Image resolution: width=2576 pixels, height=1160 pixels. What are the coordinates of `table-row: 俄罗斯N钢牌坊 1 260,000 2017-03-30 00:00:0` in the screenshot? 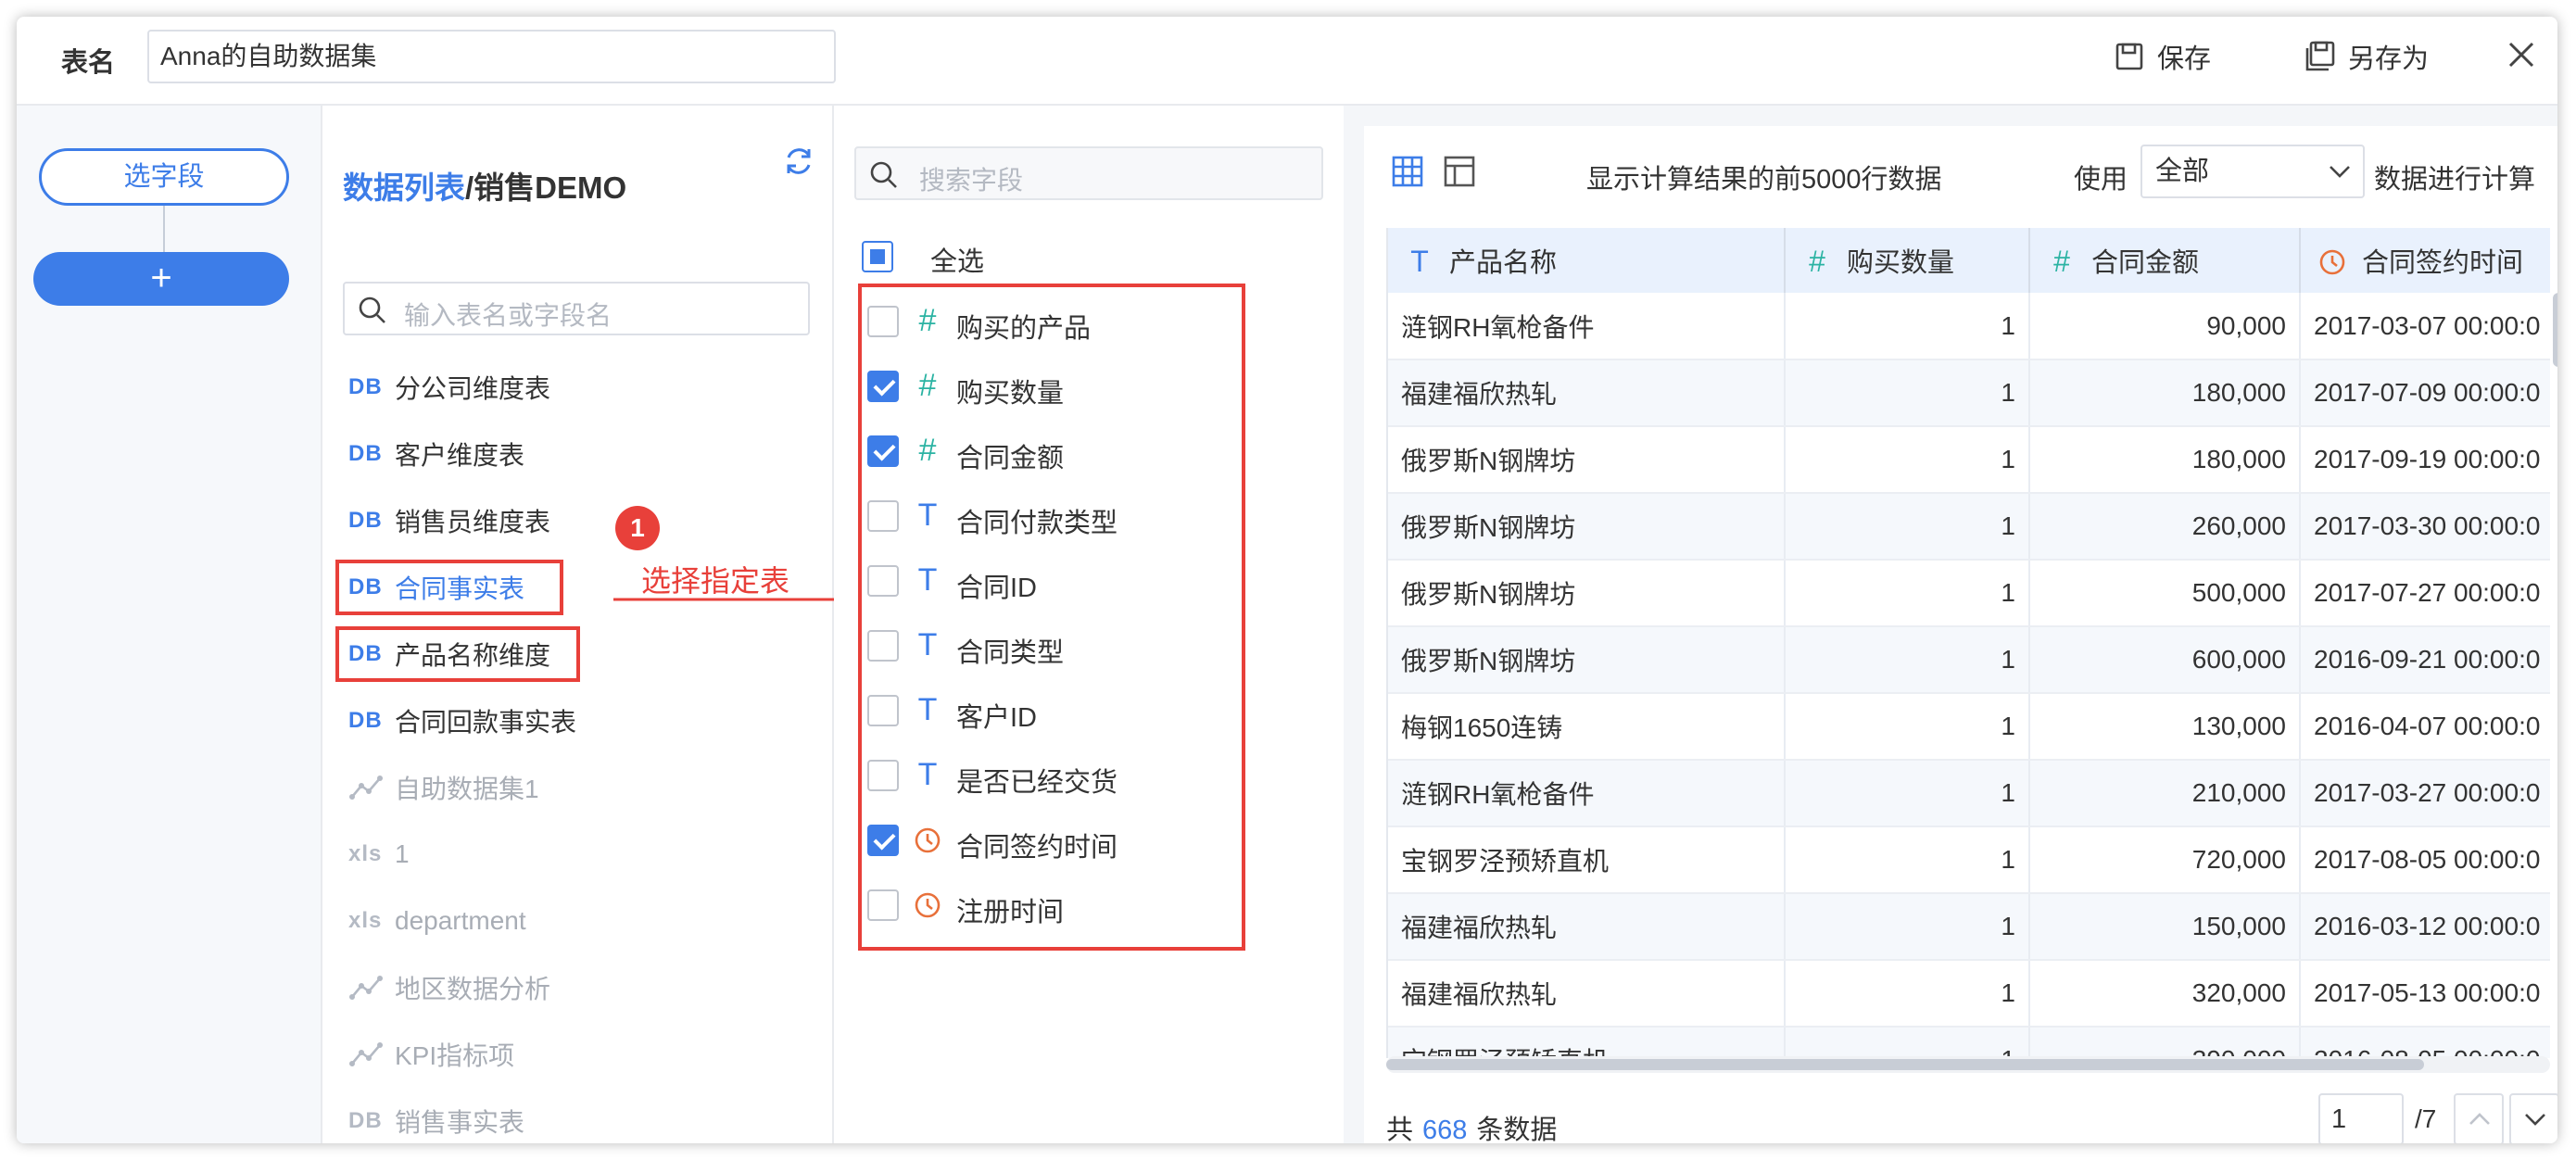 It's located at (1969, 527).